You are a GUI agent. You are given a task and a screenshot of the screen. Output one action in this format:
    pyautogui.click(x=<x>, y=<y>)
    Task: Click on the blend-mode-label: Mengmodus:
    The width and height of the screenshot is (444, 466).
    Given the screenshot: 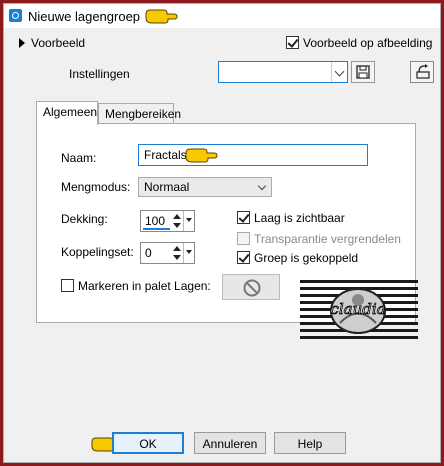 What is the action you would take?
    pyautogui.click(x=96, y=187)
    